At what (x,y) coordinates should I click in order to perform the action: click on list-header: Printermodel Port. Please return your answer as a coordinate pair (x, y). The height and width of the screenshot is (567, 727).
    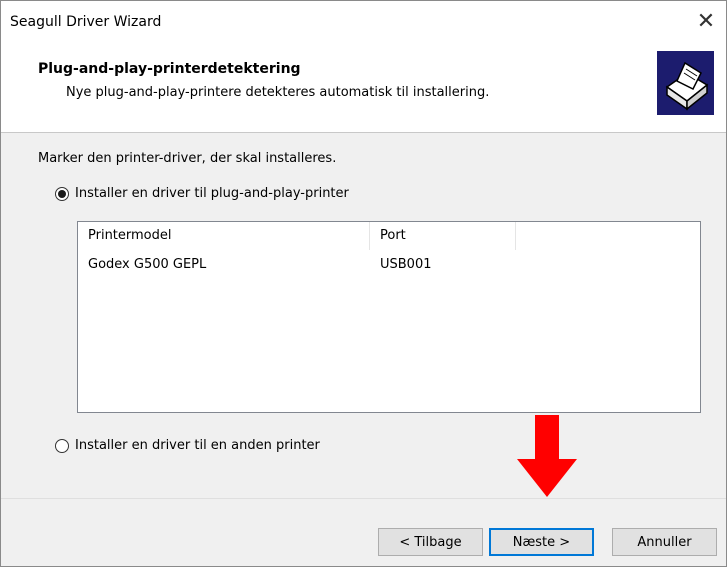
    Looking at the image, I should click on (389, 236).